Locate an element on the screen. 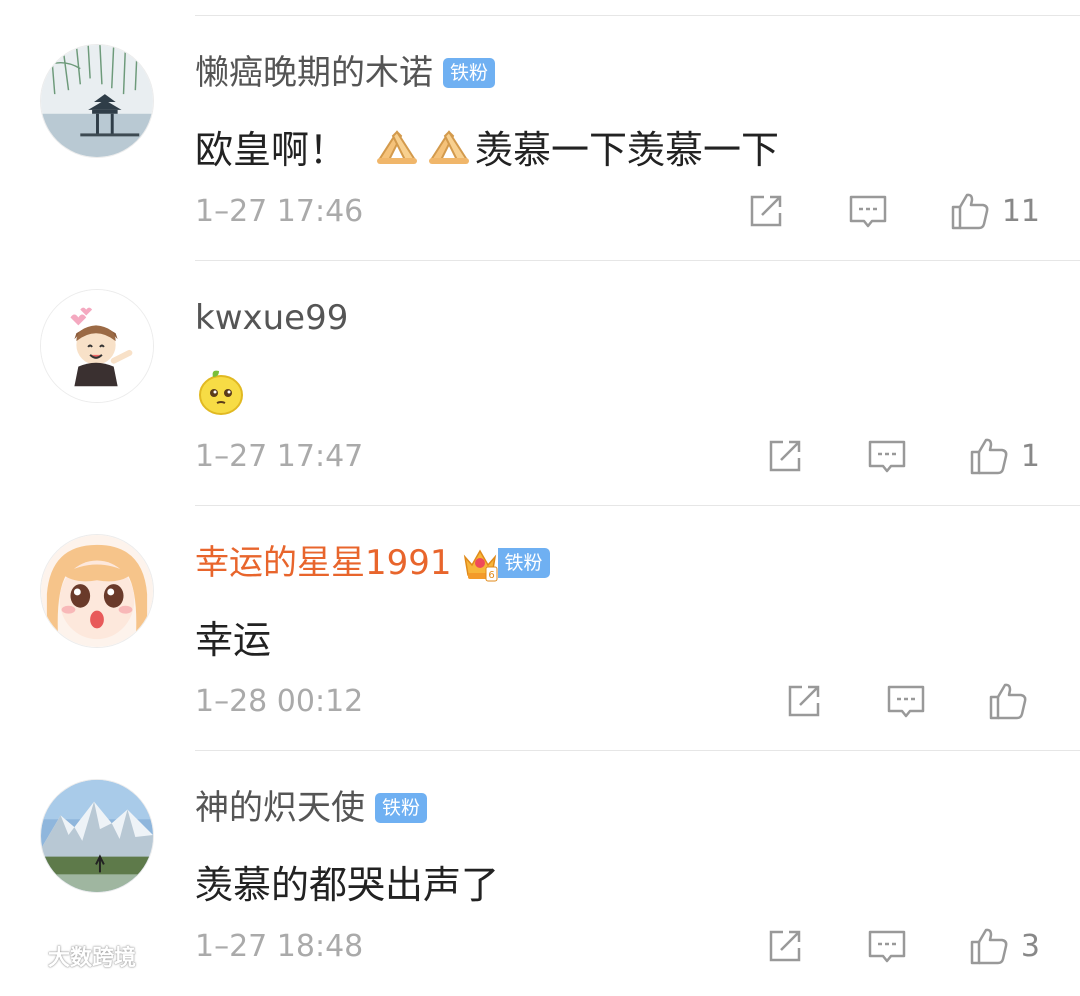  comment-text-part: 幸运 is located at coordinates (233, 639).